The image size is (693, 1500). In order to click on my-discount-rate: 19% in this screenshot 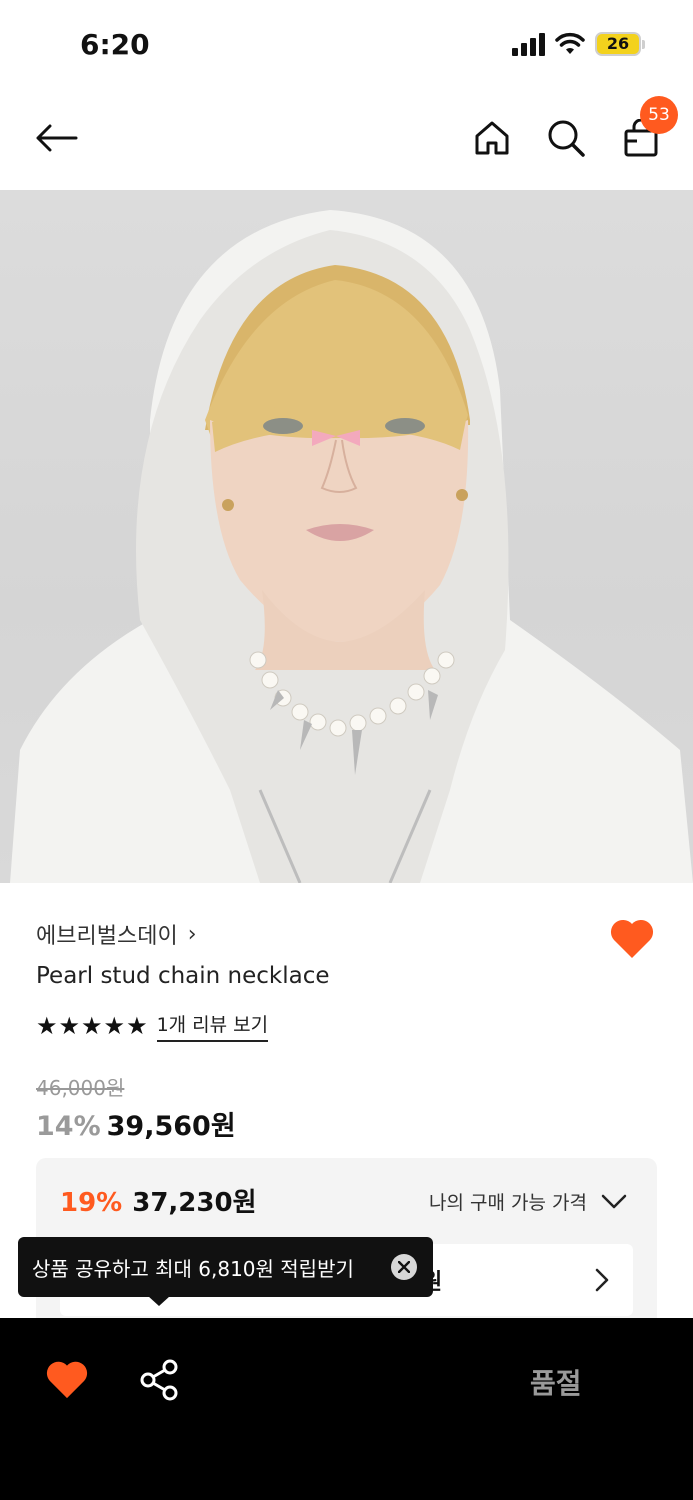, I will do `click(91, 1203)`.